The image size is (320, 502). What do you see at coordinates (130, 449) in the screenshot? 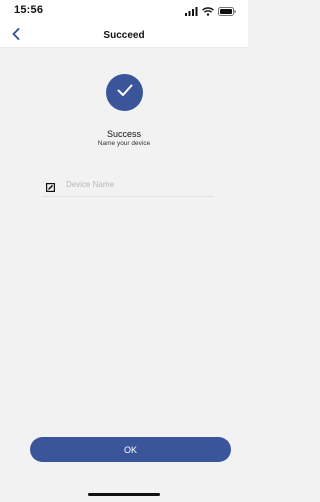
I see `ok-button: OK` at bounding box center [130, 449].